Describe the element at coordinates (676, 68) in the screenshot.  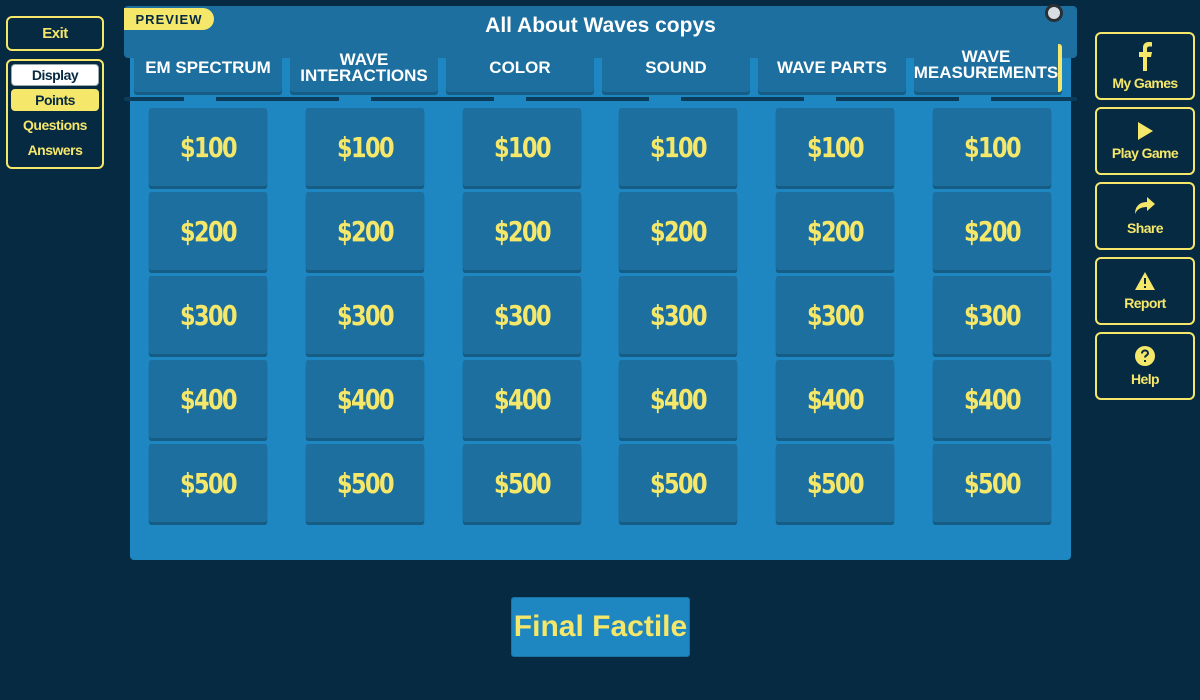
I see `category-sound: SOUND` at that location.